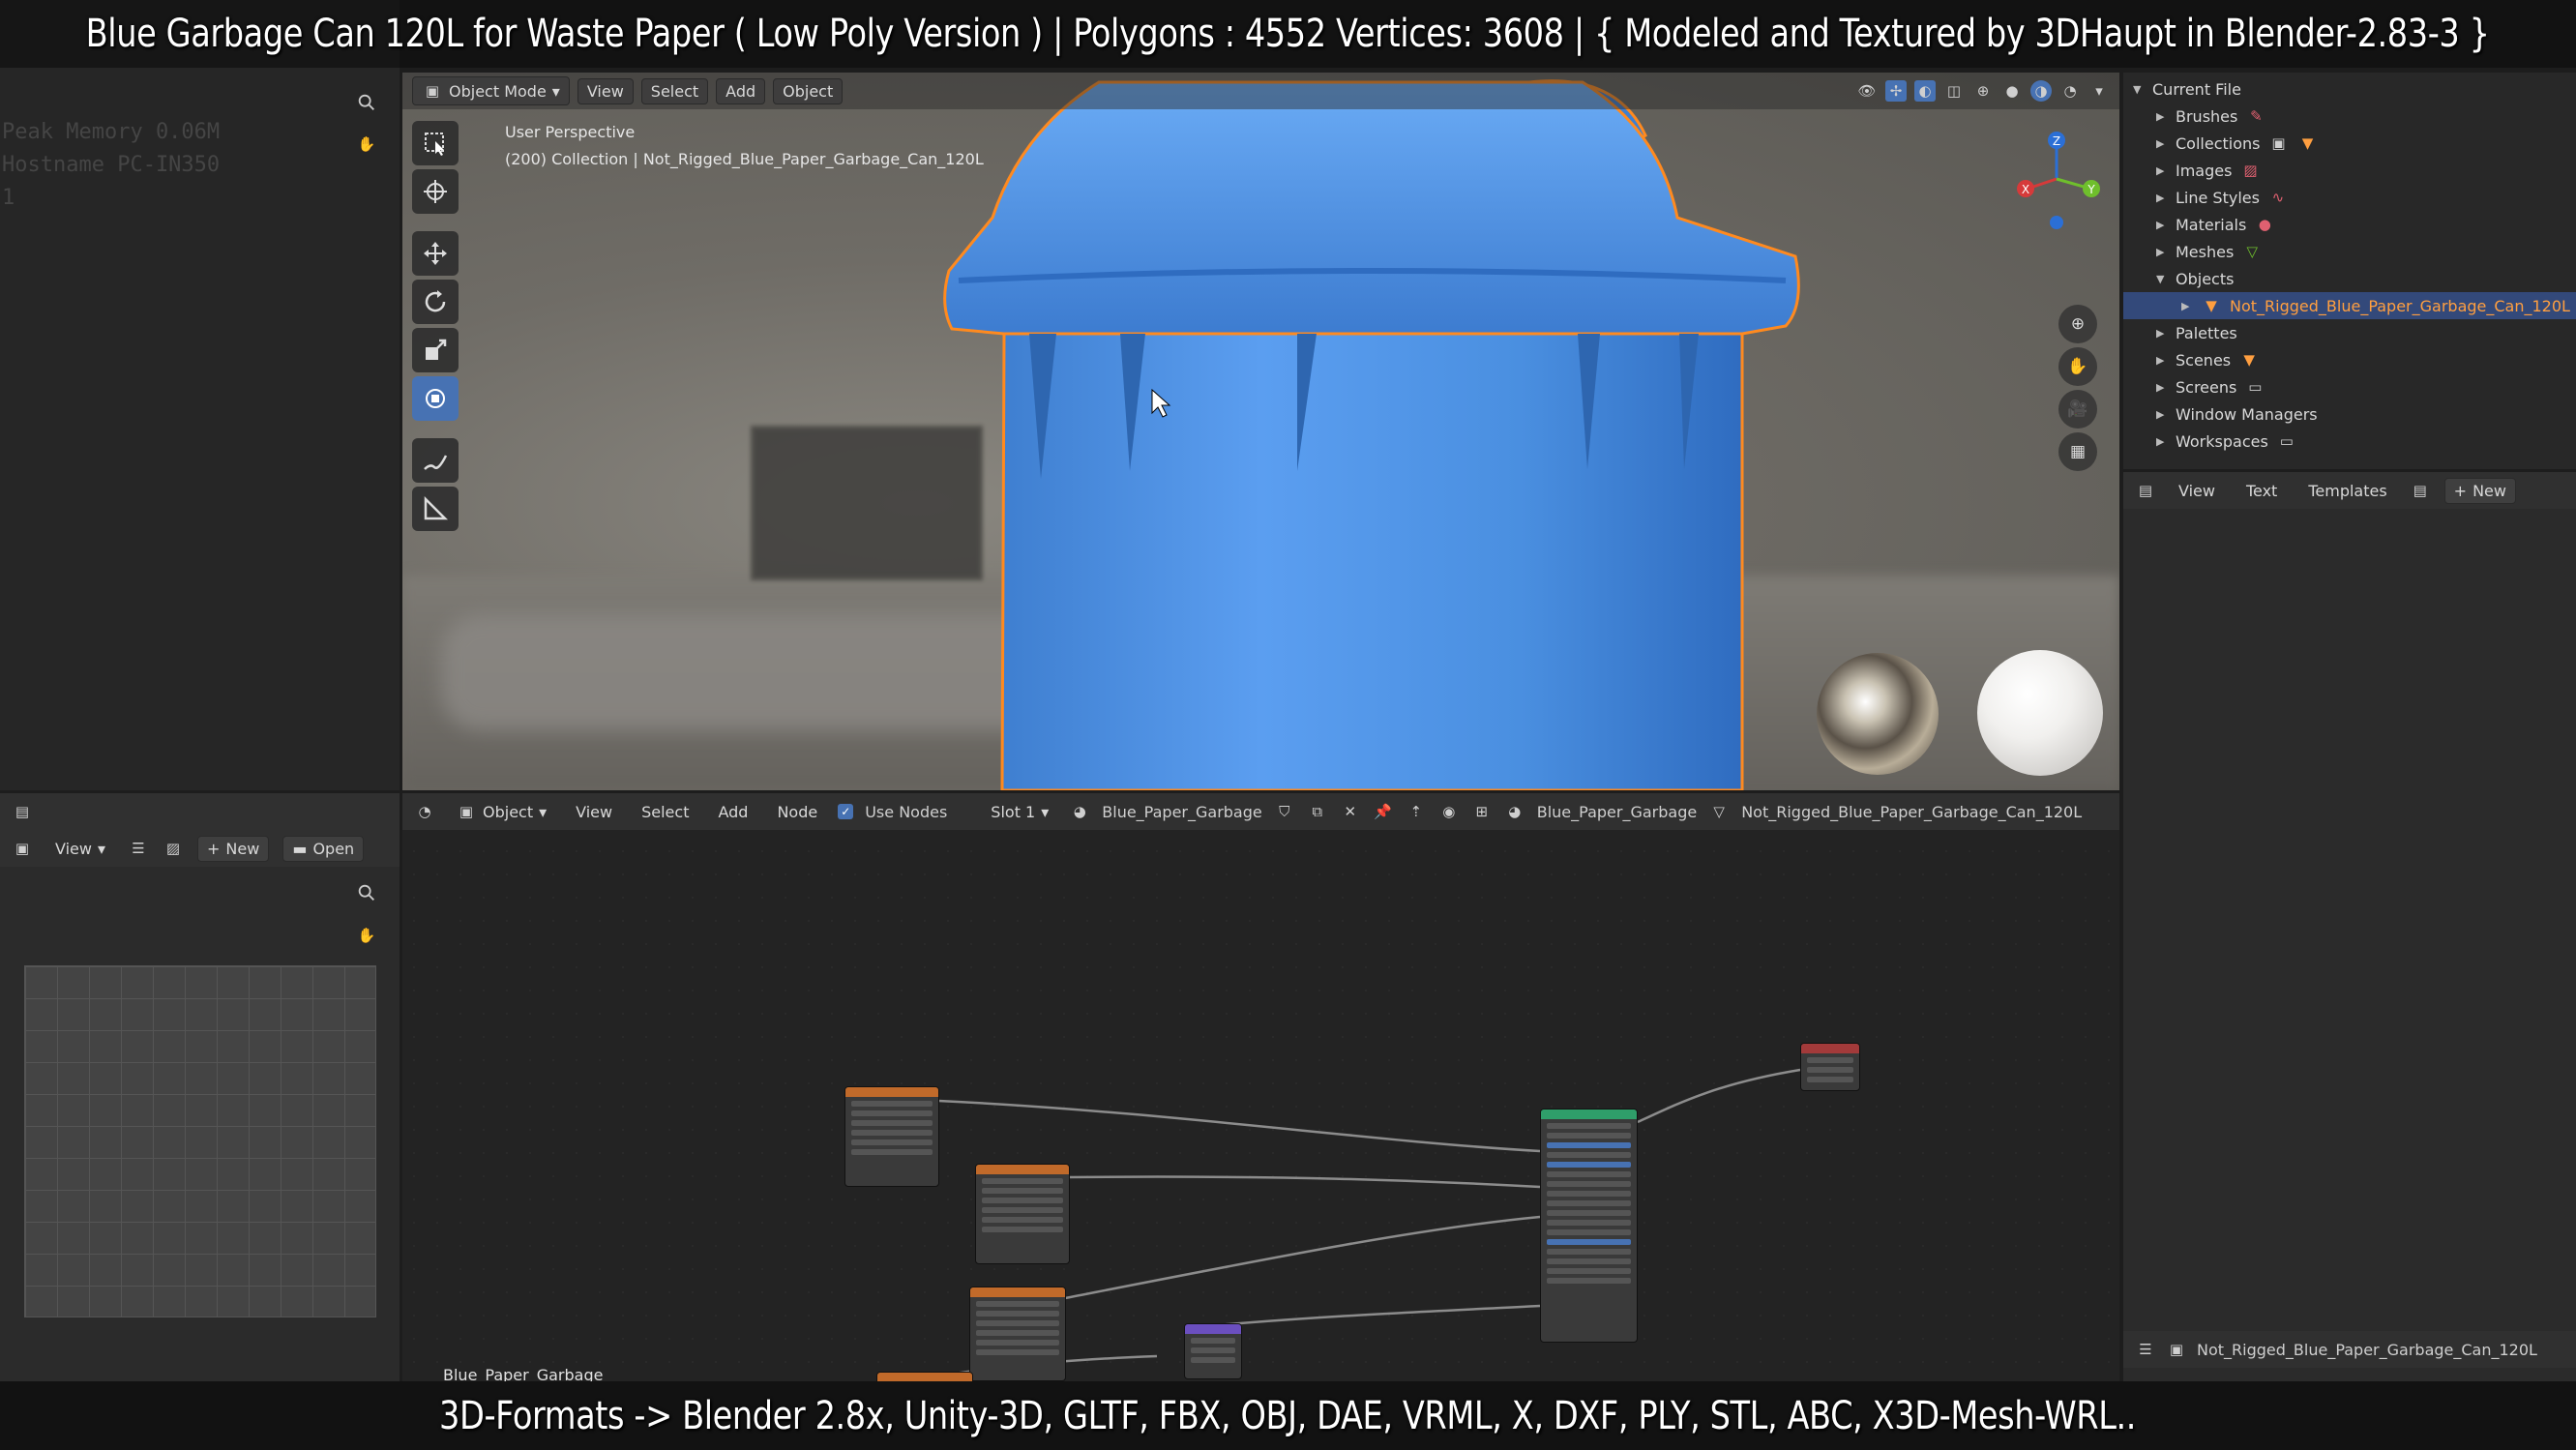 This screenshot has width=2576, height=1450. Describe the element at coordinates (2056, 179) in the screenshot. I see `navigation-gizmo: Z X Y` at that location.